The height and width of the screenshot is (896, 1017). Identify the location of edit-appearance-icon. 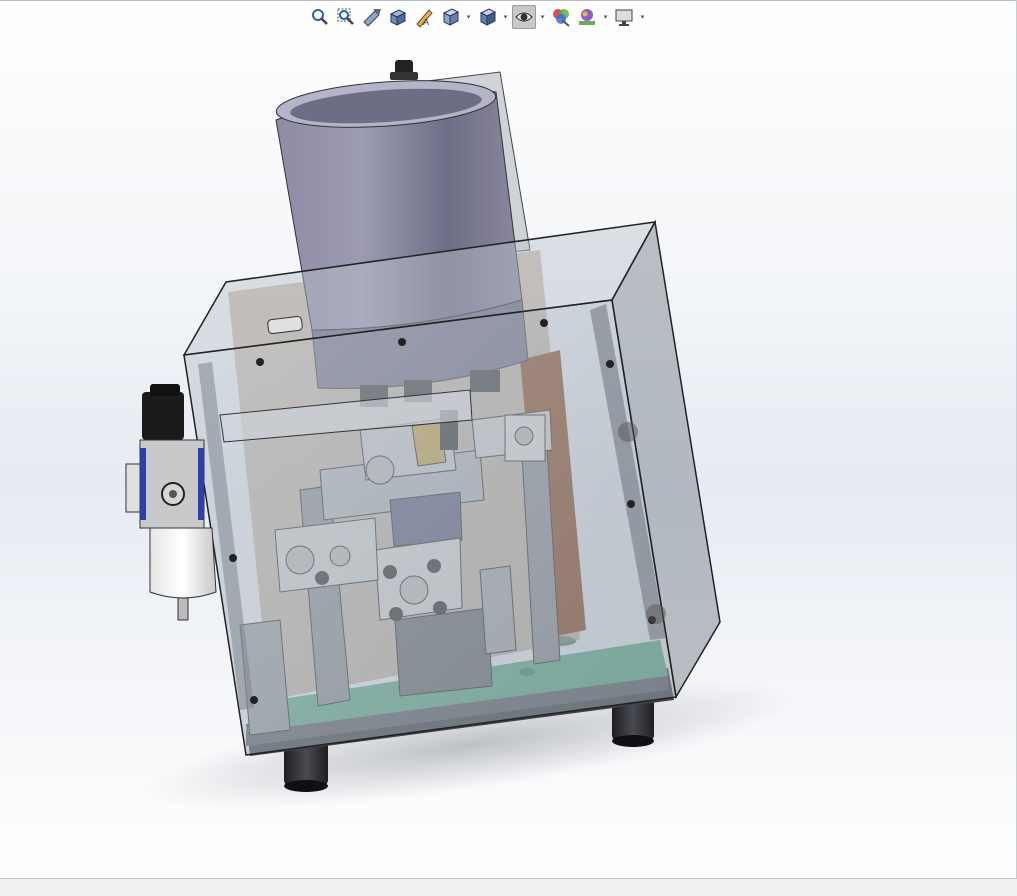
(561, 18).